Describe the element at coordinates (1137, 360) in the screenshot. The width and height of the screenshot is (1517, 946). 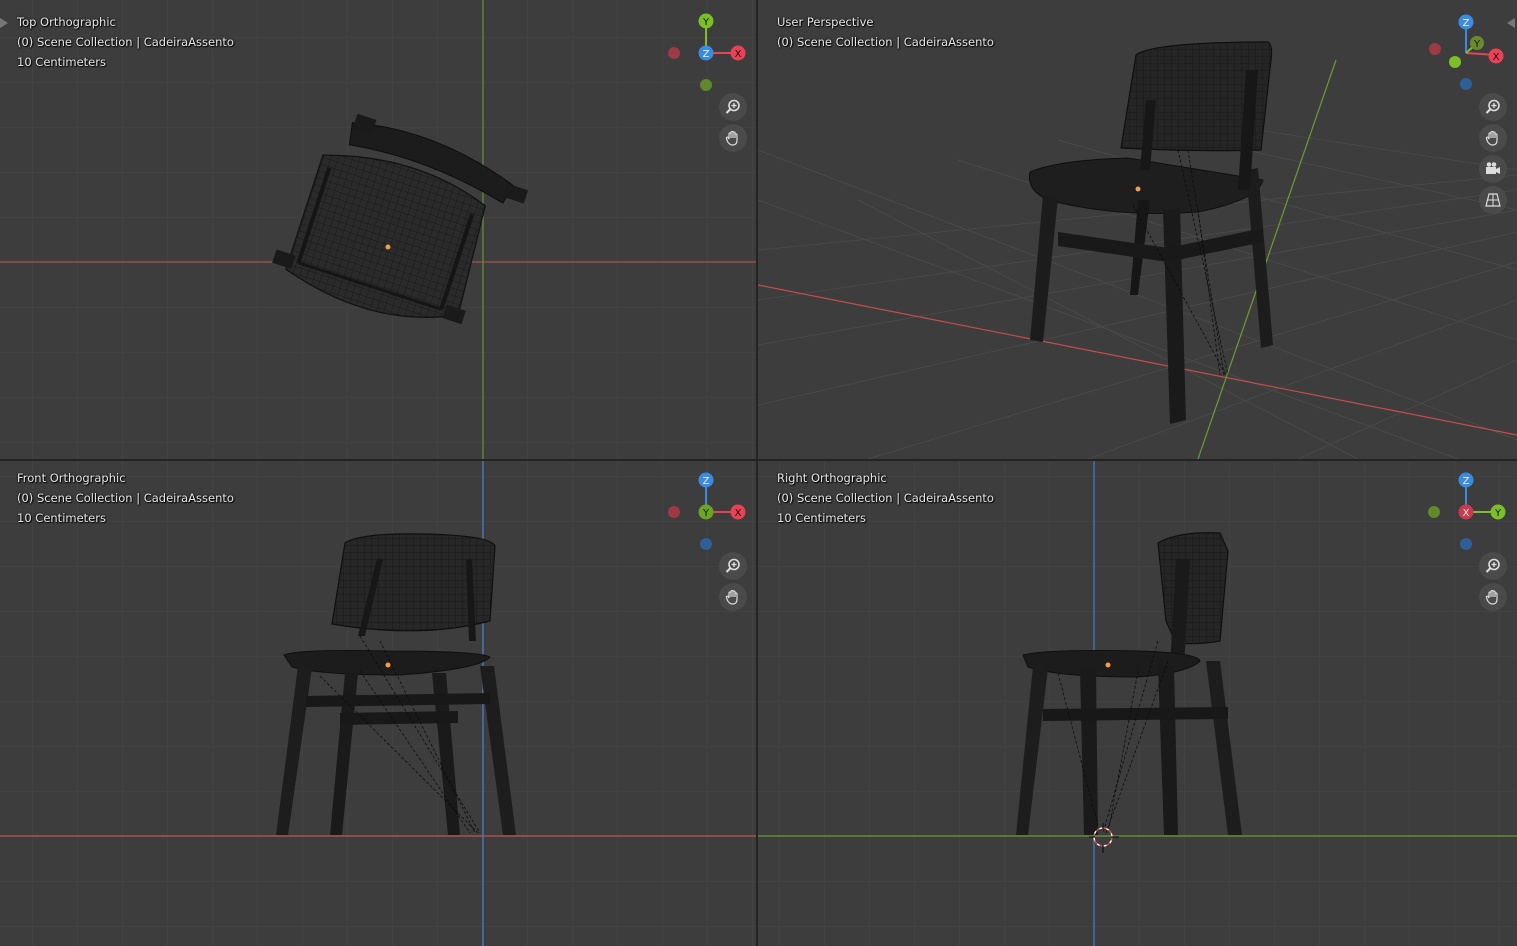
I see `x-axis-line` at that location.